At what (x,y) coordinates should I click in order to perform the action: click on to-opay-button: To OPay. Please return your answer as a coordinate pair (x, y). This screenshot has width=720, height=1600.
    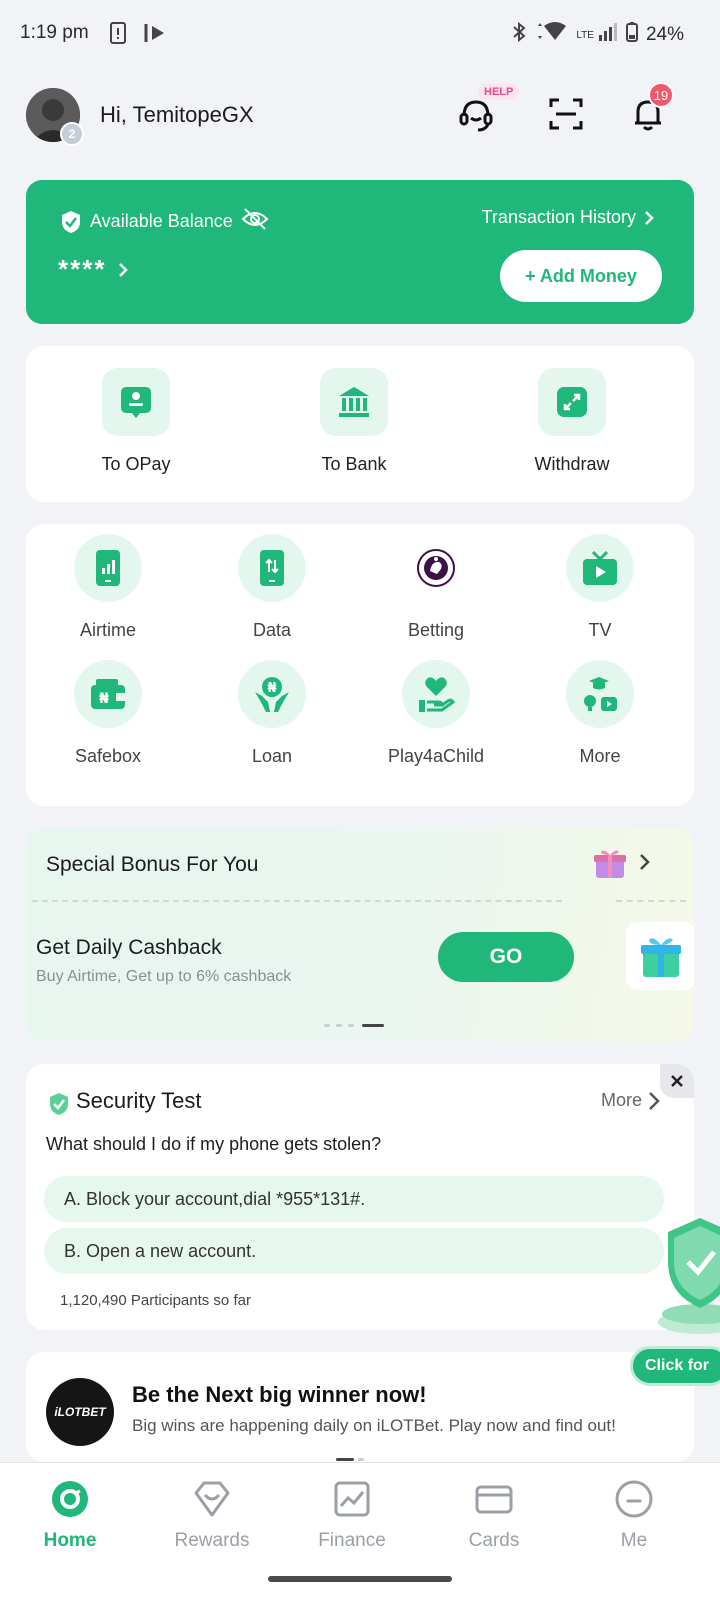
    Looking at the image, I should click on (136, 421).